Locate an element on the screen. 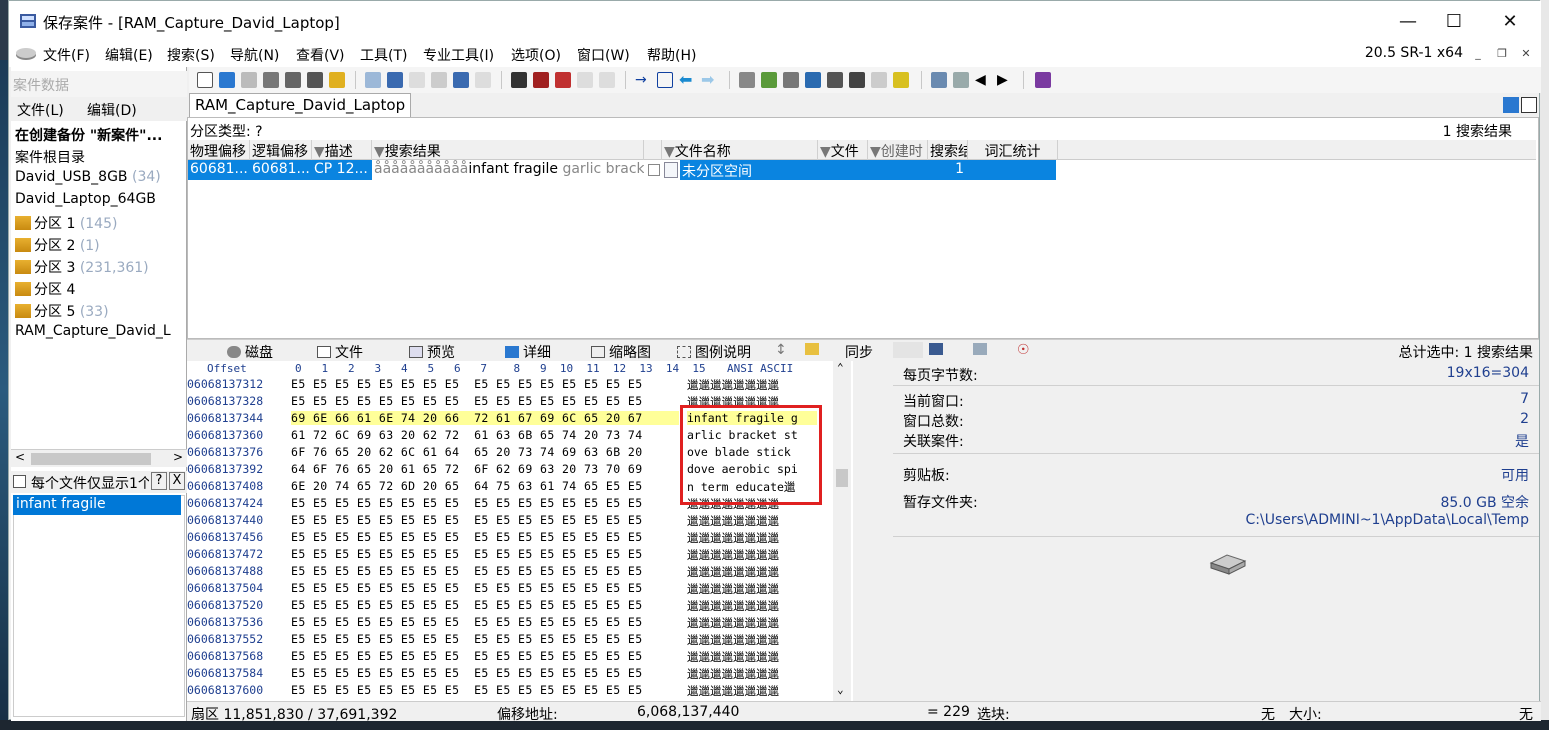 This screenshot has width=1549, height=730. col-search-hit: ▼搜索结果 is located at coordinates (508, 150).